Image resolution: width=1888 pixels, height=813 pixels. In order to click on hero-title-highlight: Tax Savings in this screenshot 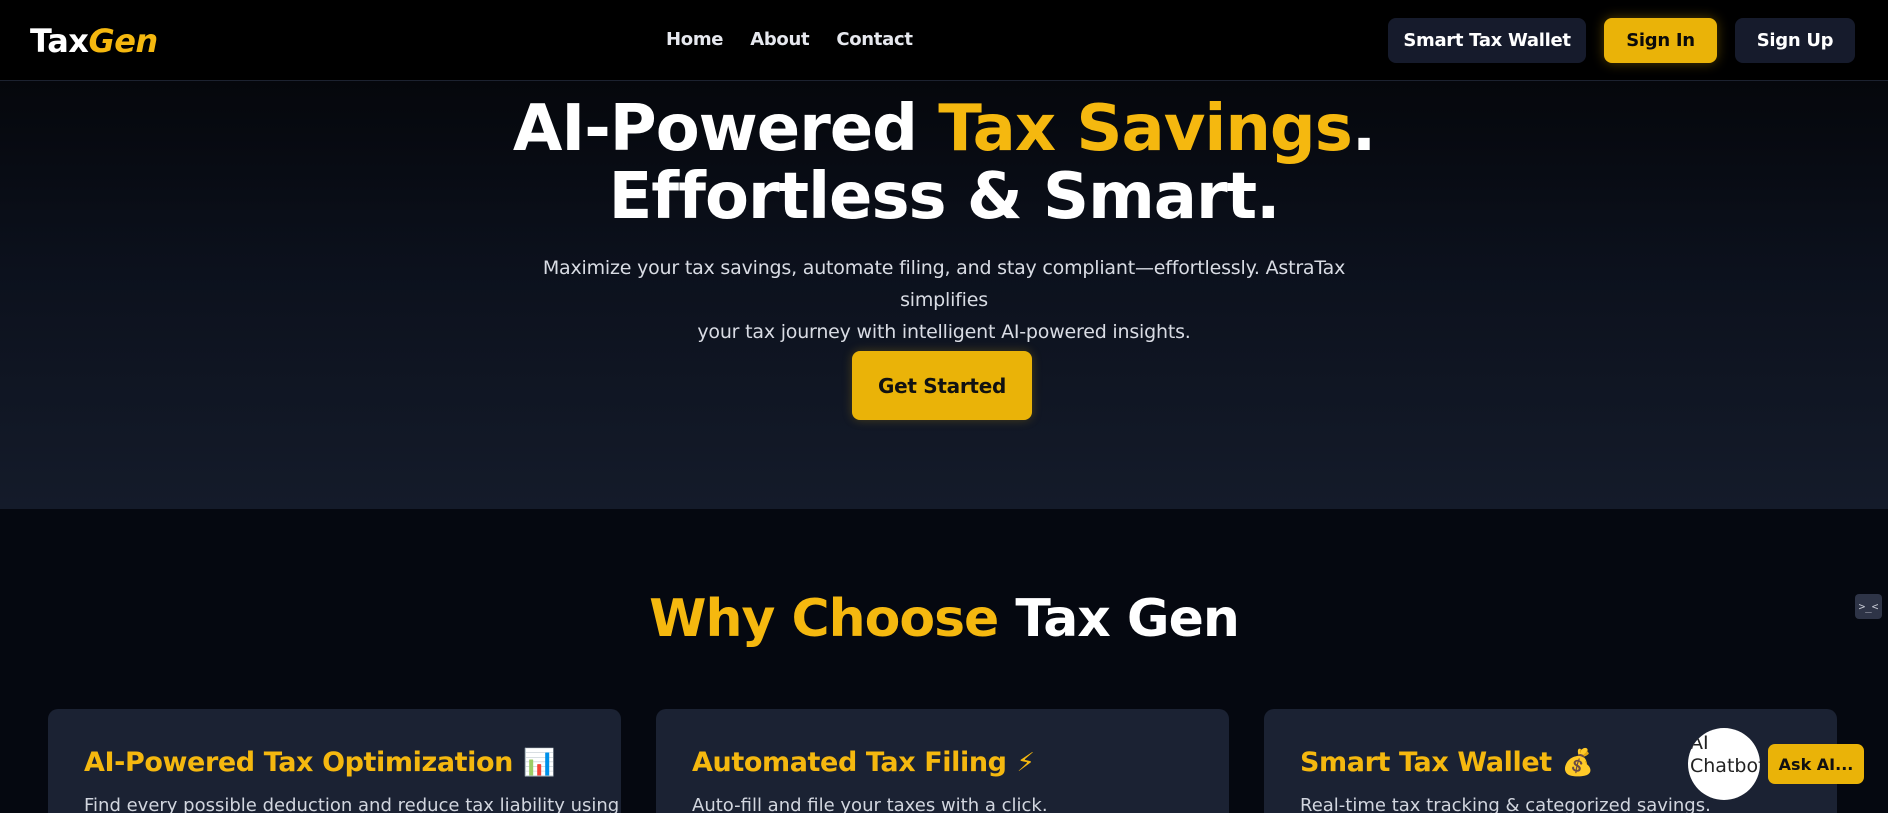, I will do `click(1145, 129)`.